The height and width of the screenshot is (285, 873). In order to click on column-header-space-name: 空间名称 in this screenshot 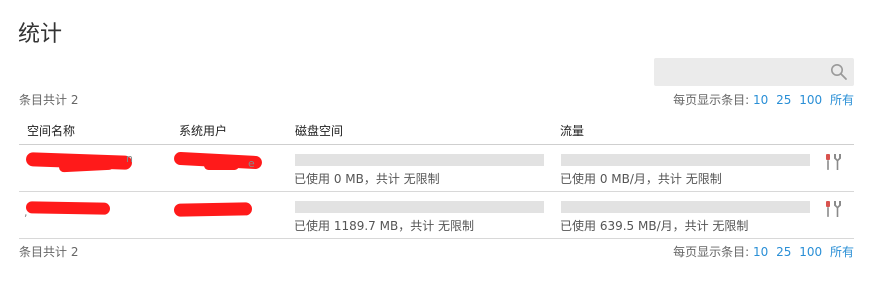, I will do `click(51, 130)`.